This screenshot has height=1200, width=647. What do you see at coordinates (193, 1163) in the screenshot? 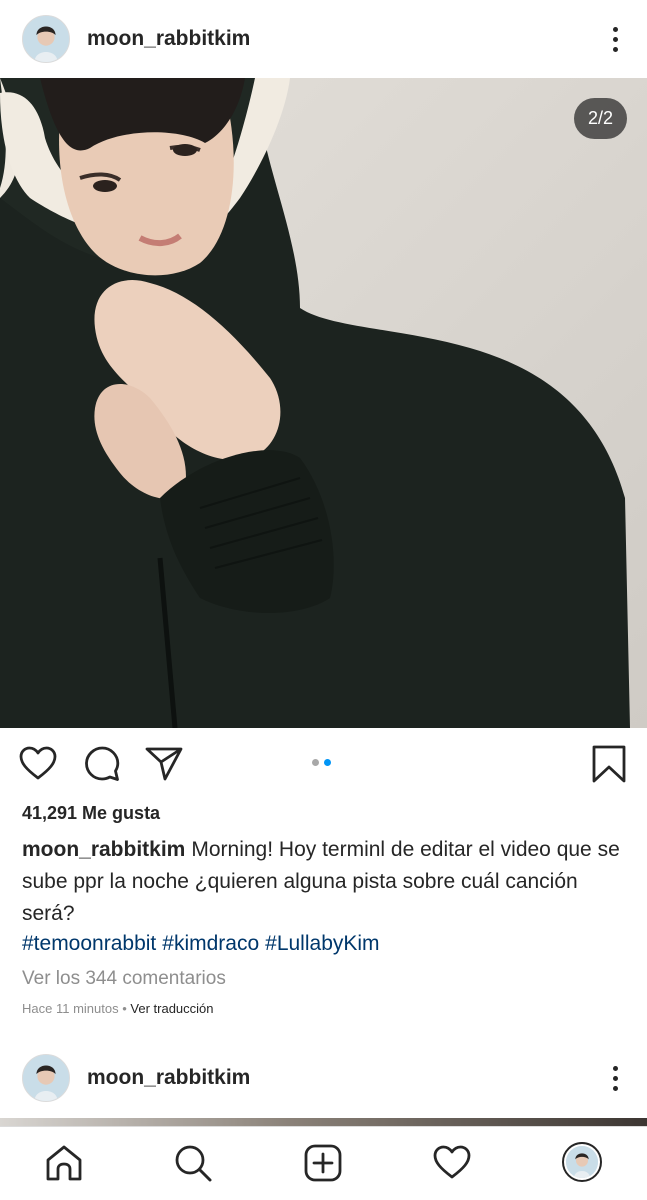
I see `search-icon` at bounding box center [193, 1163].